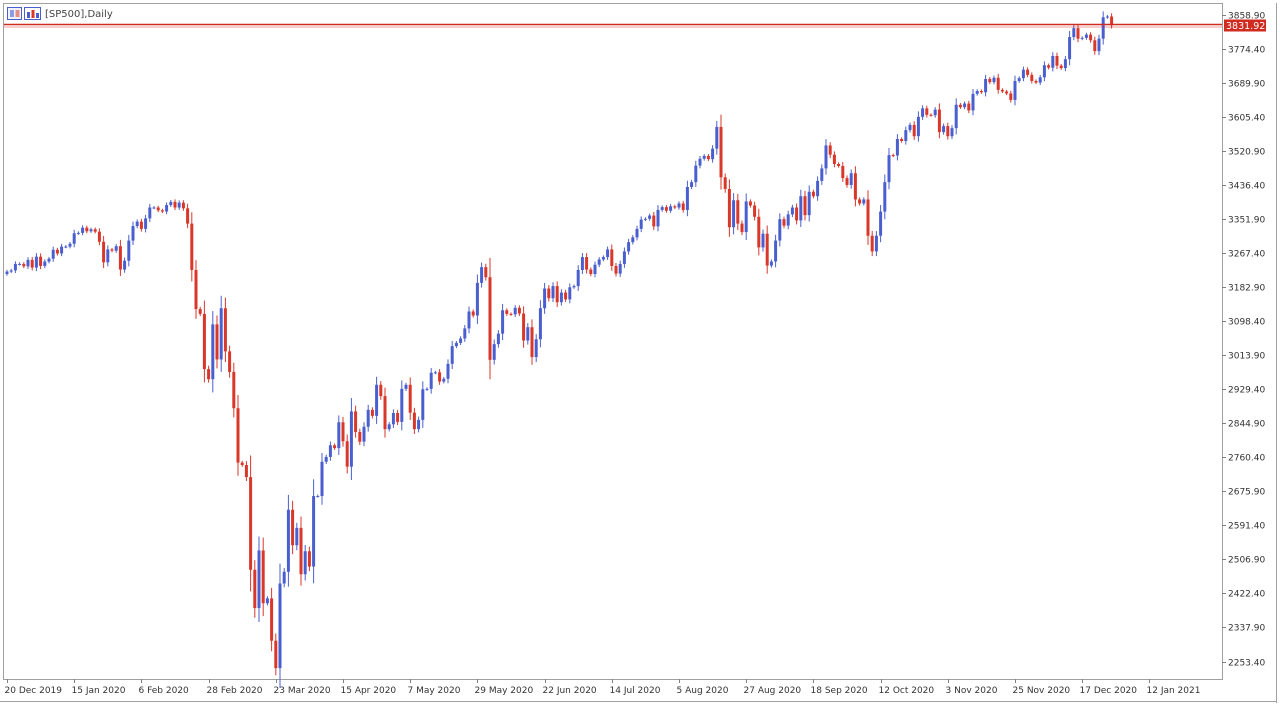 This screenshot has height=704, width=1280. Describe the element at coordinates (99, 691) in the screenshot. I see `x-tick-label: 15 Jan 2020` at that location.